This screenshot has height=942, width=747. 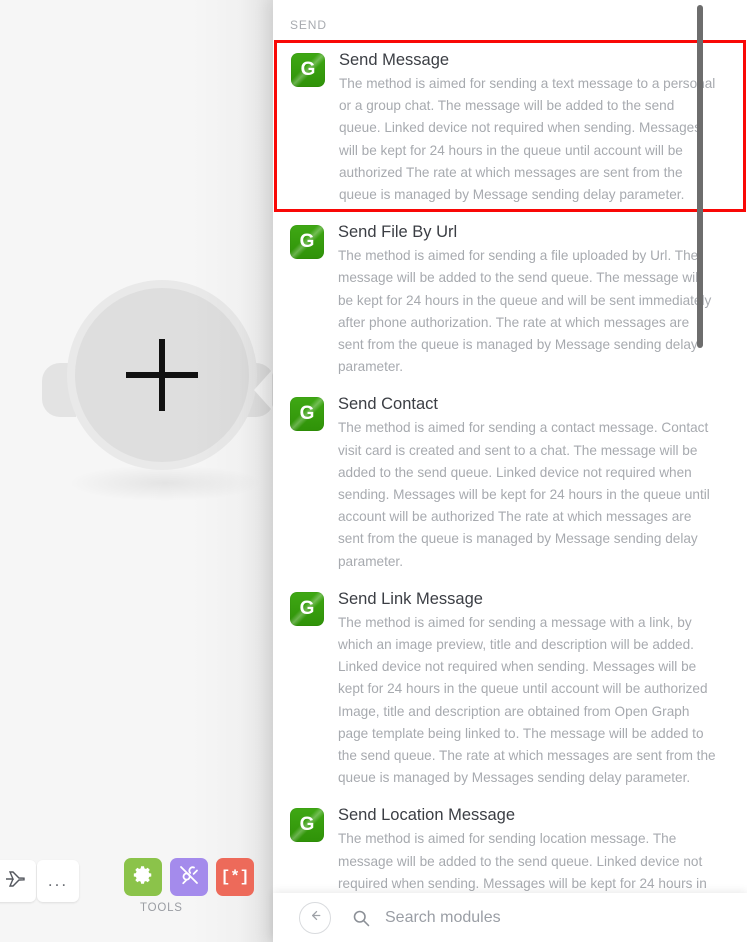 I want to click on plus-icon, so click(x=162, y=375).